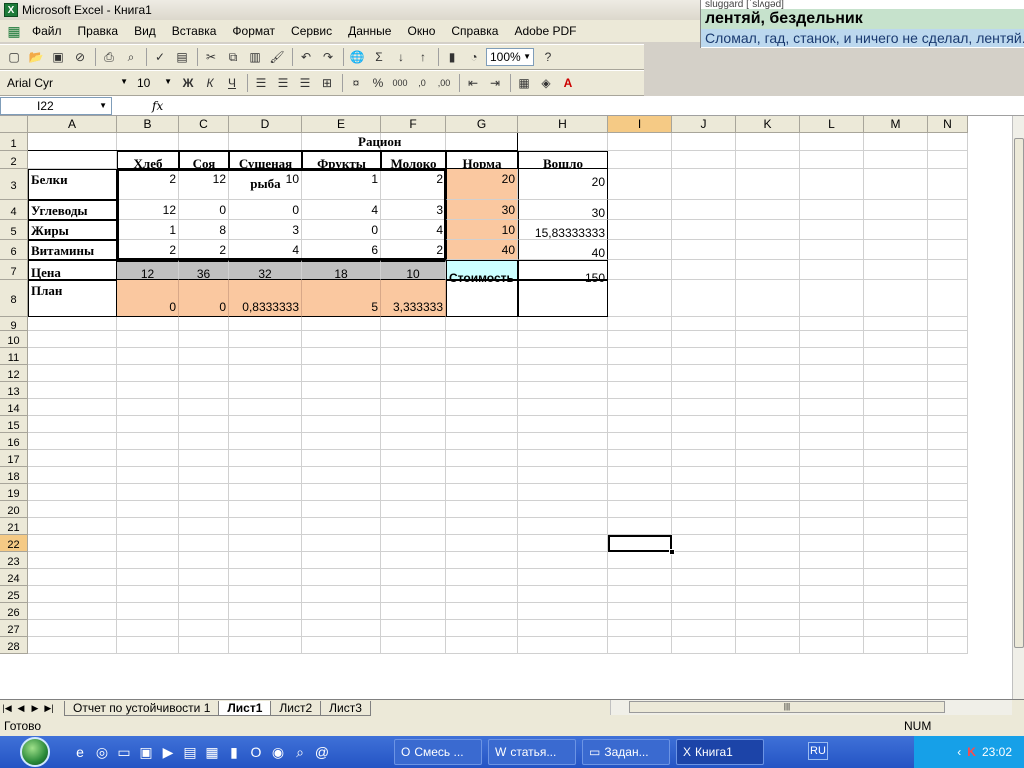  I want to click on empty-cell, so click(563, 298).